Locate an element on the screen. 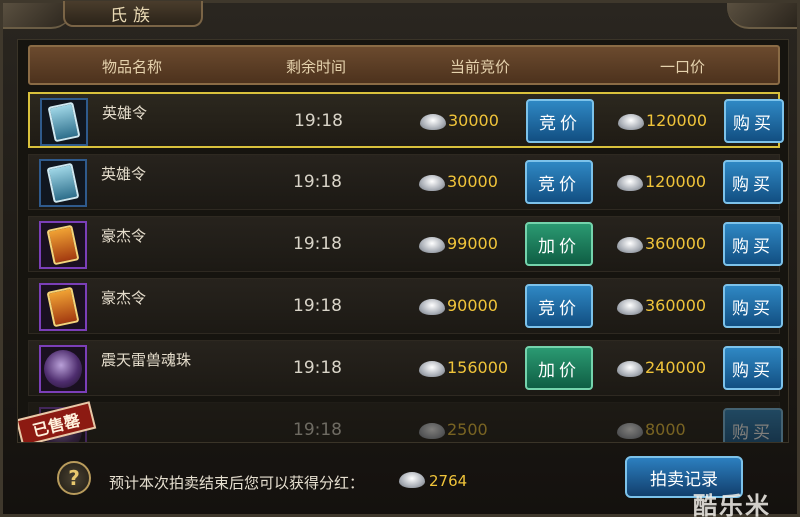  beast-soul-orb-icon is located at coordinates (63, 369).